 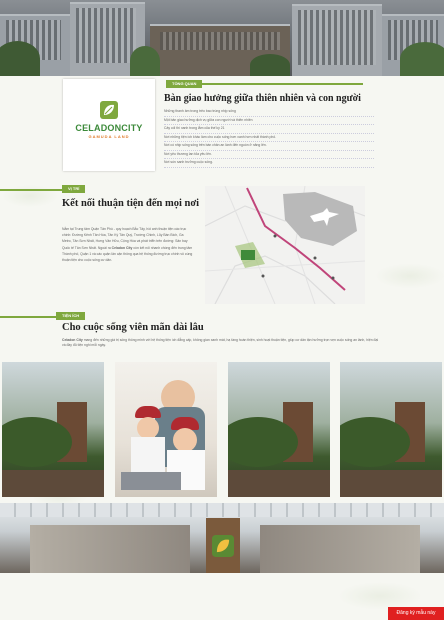 What do you see at coordinates (71, 316) in the screenshot?
I see `section-tag-amenities: TIỆN ÍCH` at bounding box center [71, 316].